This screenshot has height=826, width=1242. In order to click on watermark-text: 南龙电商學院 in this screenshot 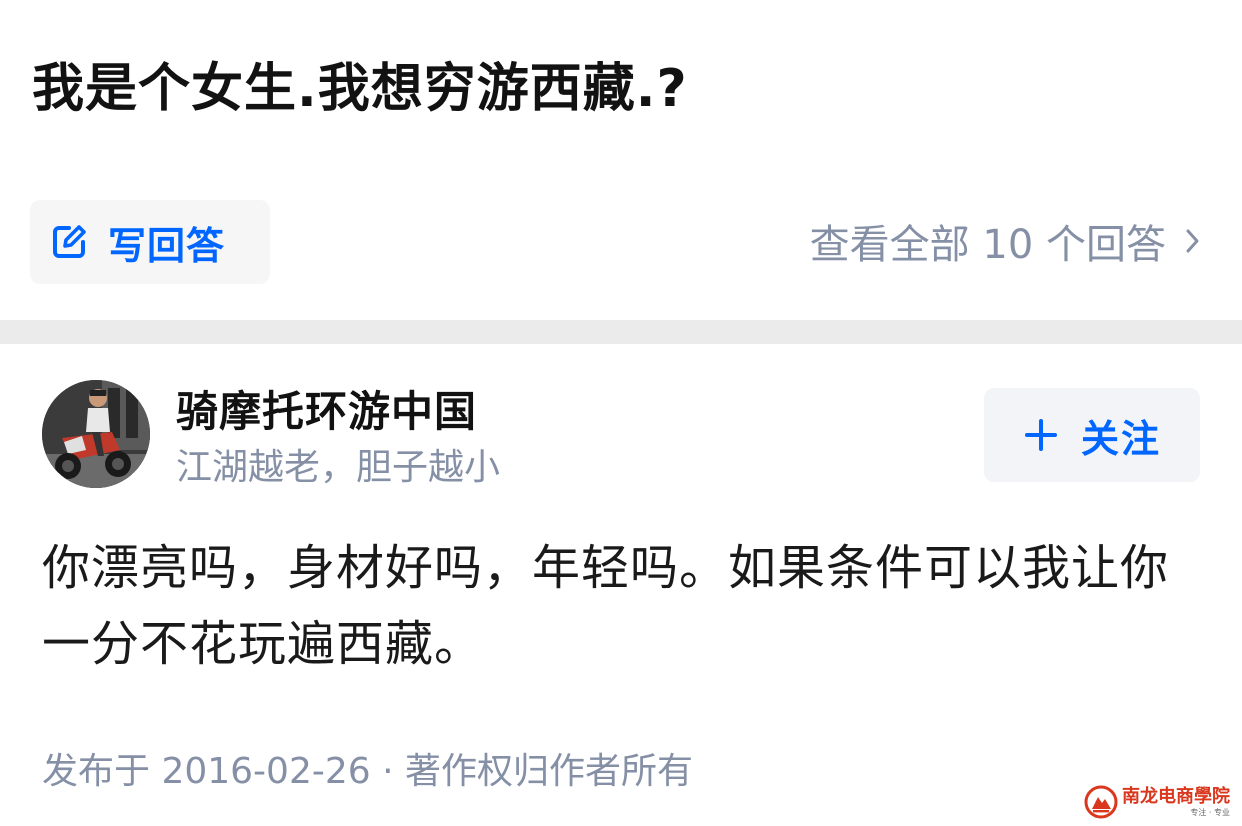, I will do `click(1176, 796)`.